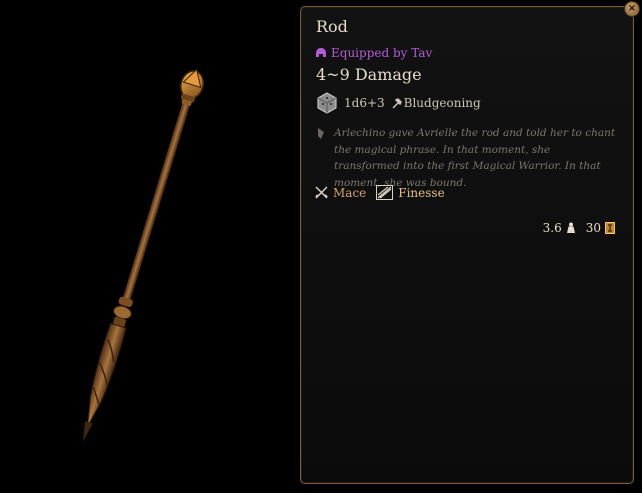 This screenshot has width=642, height=493. What do you see at coordinates (364, 103) in the screenshot?
I see `damage-roll: 1d6+3` at bounding box center [364, 103].